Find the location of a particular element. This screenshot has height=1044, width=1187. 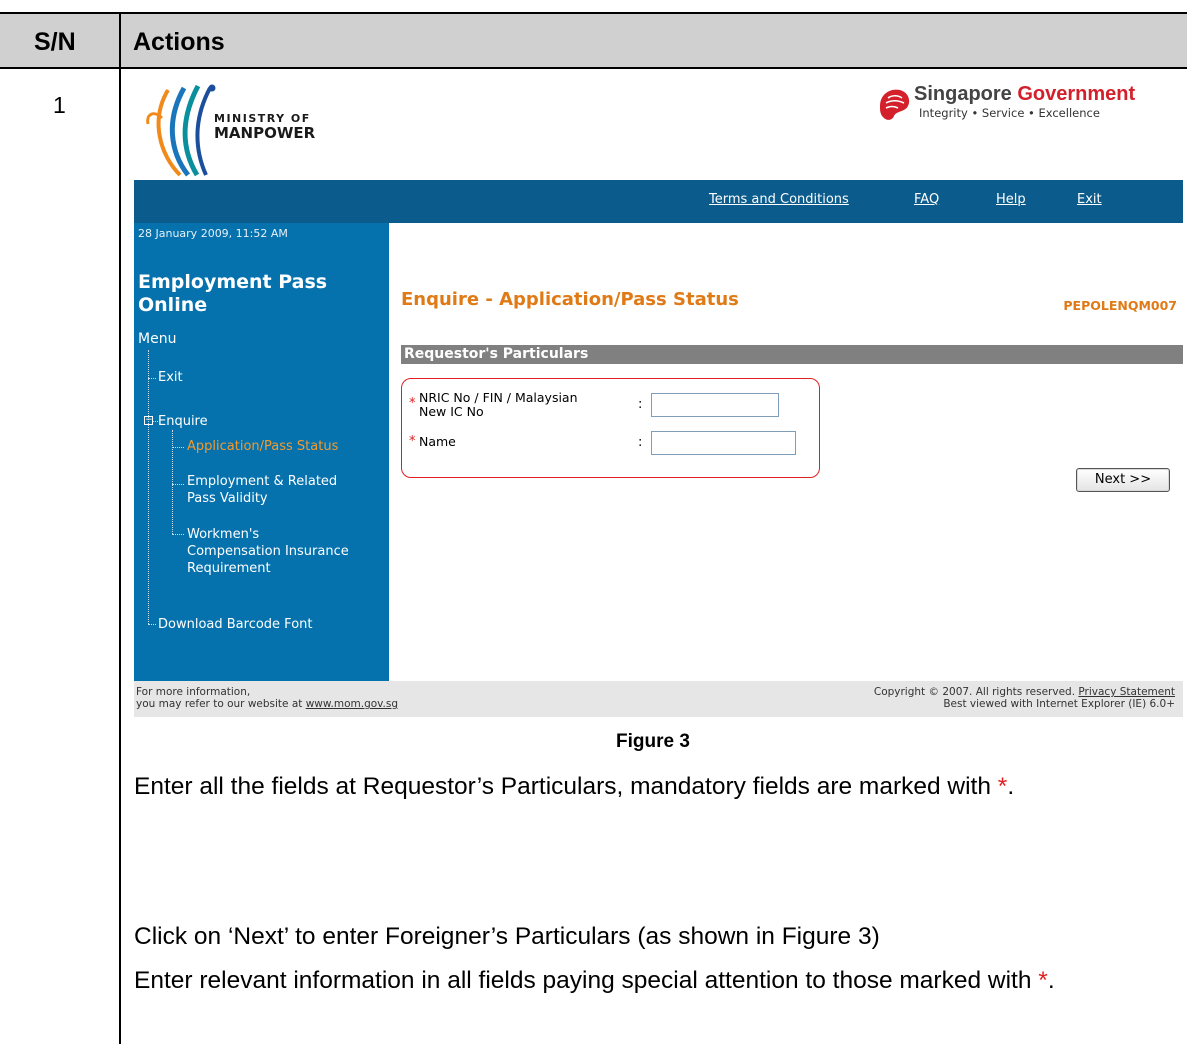

column-divider is located at coordinates (120, 556).